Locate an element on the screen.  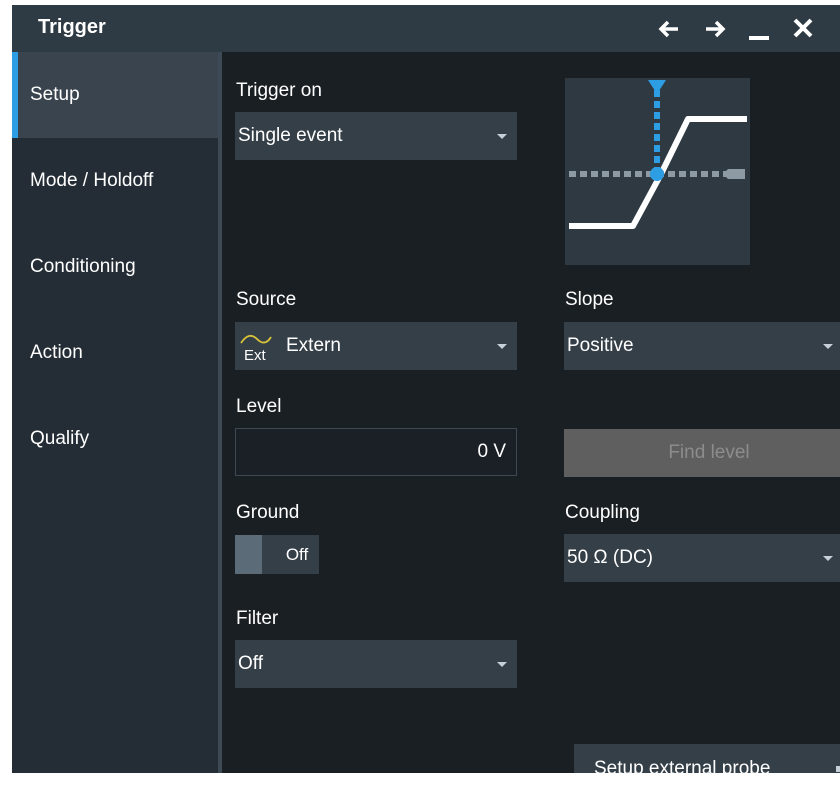
ground-label: Ground is located at coordinates (268, 512).